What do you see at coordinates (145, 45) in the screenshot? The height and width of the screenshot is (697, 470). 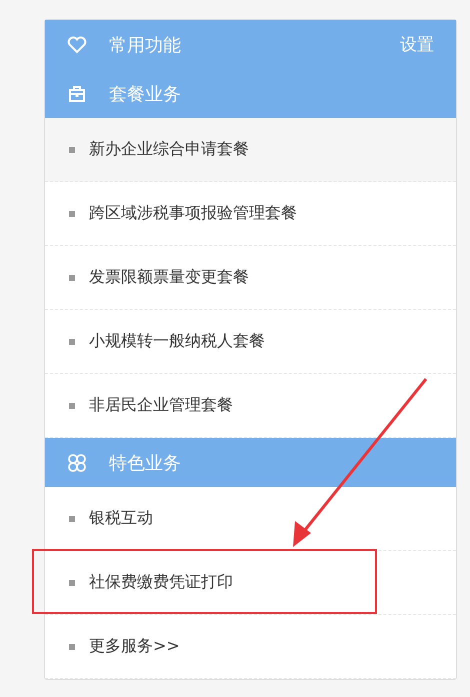 I see `section-title: 常用功能` at bounding box center [145, 45].